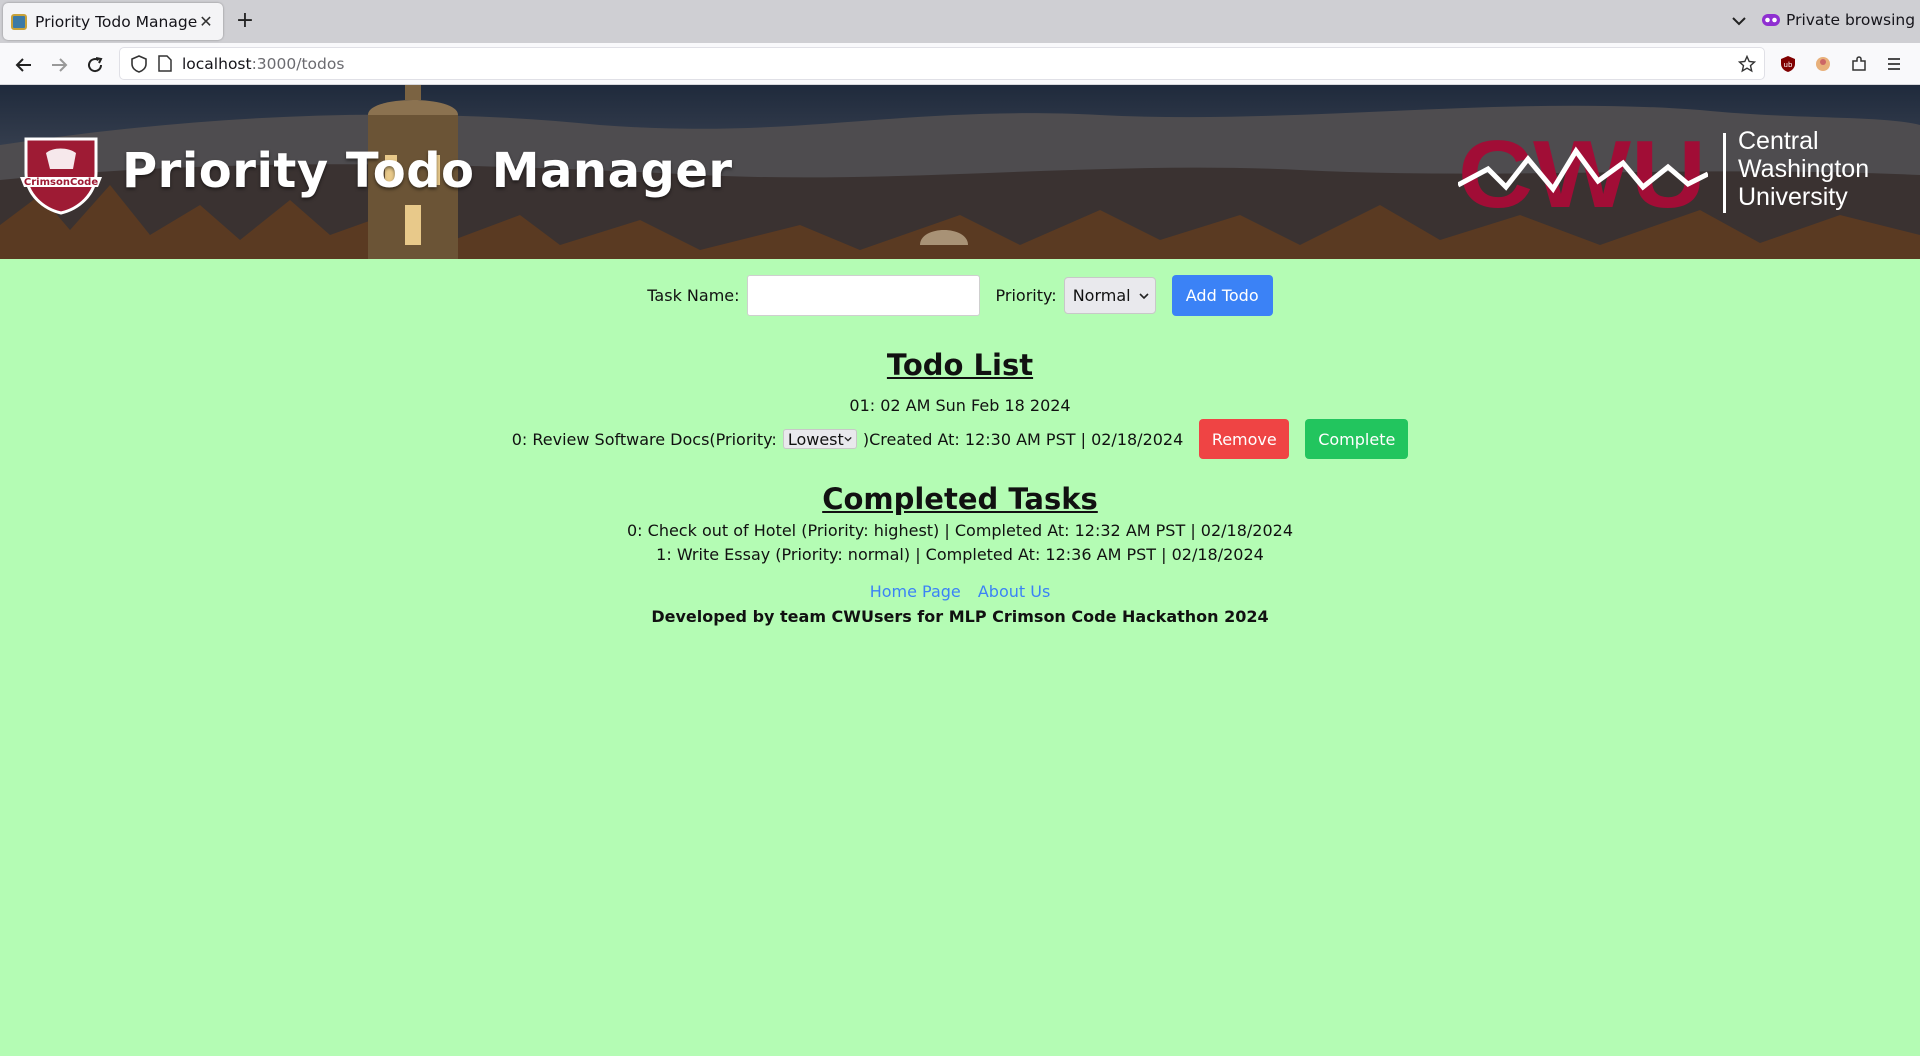 Image resolution: width=1920 pixels, height=1056 pixels. Describe the element at coordinates (61, 182) in the screenshot. I see `crest-text: CrimsonCode` at that location.